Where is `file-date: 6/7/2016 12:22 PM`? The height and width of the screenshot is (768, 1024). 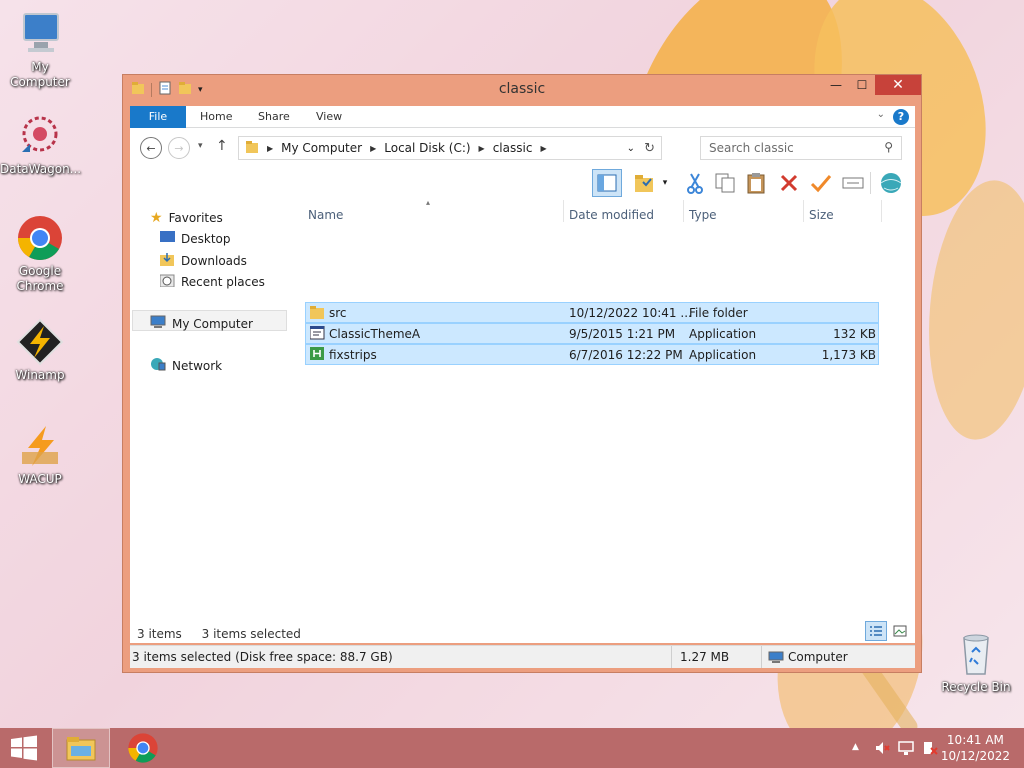
file-date: 6/7/2016 12:22 PM is located at coordinates (626, 355).